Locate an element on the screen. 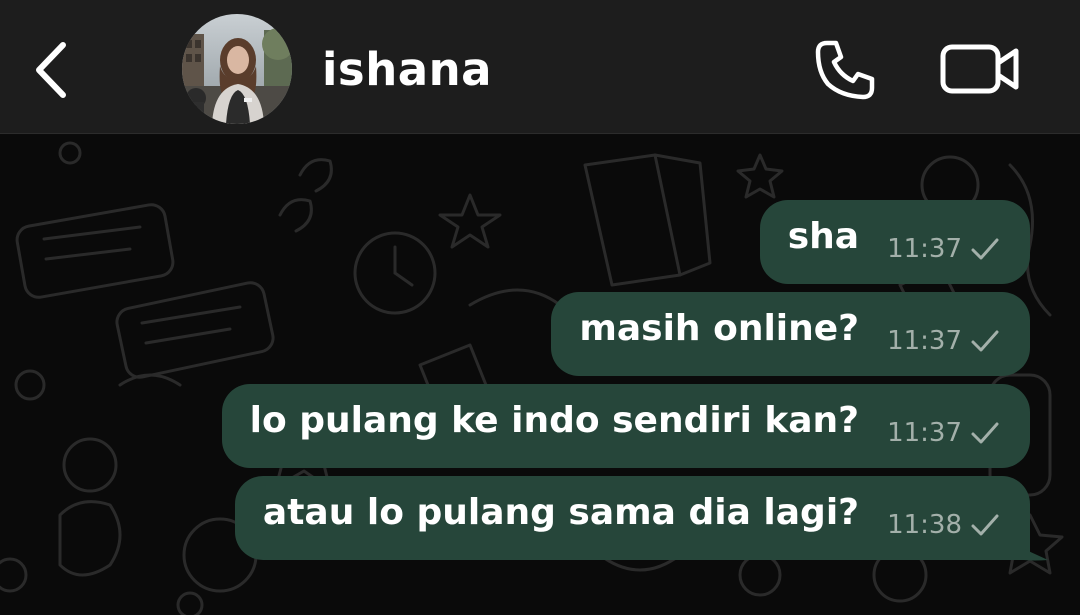 The height and width of the screenshot is (615, 1080). message-text: masih online? is located at coordinates (719, 328).